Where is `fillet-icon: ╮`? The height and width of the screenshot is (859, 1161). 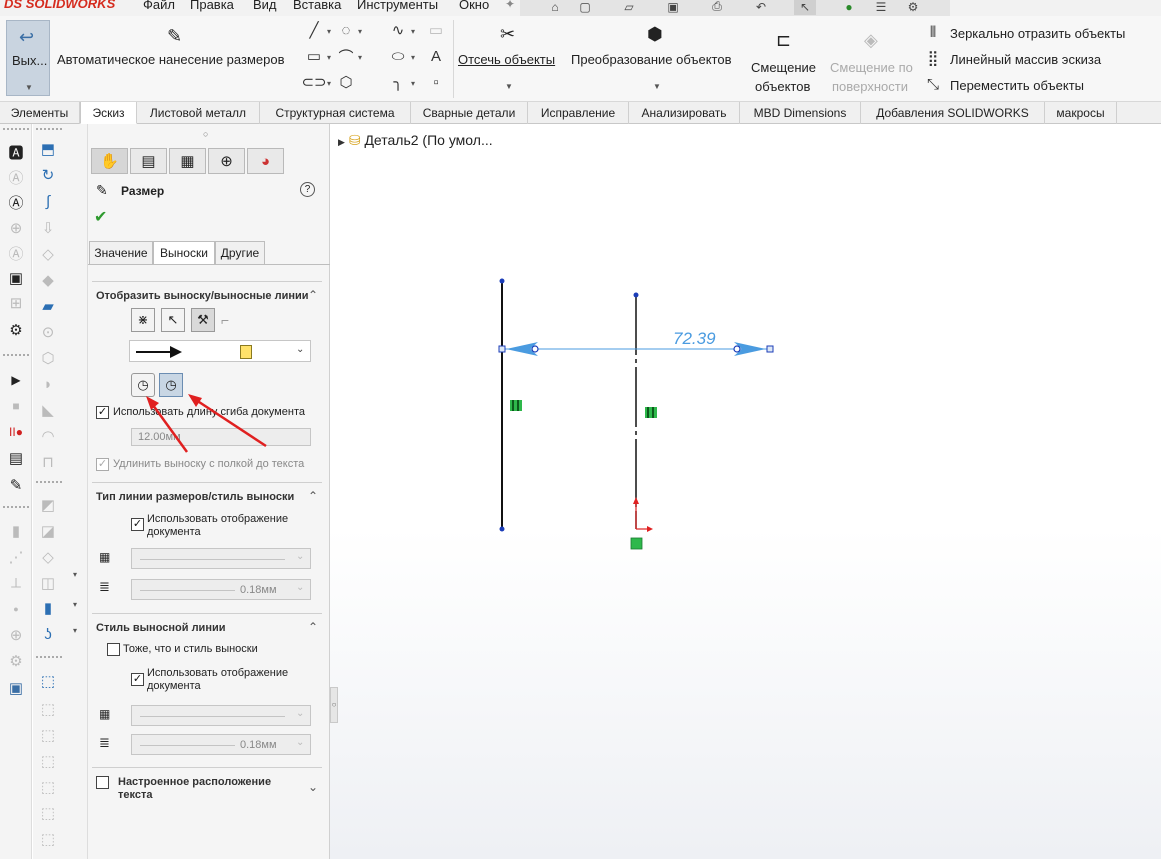
fillet-icon: ╮ is located at coordinates (398, 82).